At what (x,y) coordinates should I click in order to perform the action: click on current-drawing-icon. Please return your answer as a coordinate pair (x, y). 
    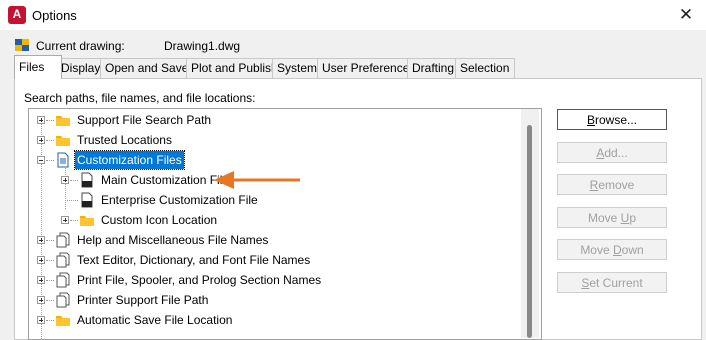
    Looking at the image, I should click on (22, 45).